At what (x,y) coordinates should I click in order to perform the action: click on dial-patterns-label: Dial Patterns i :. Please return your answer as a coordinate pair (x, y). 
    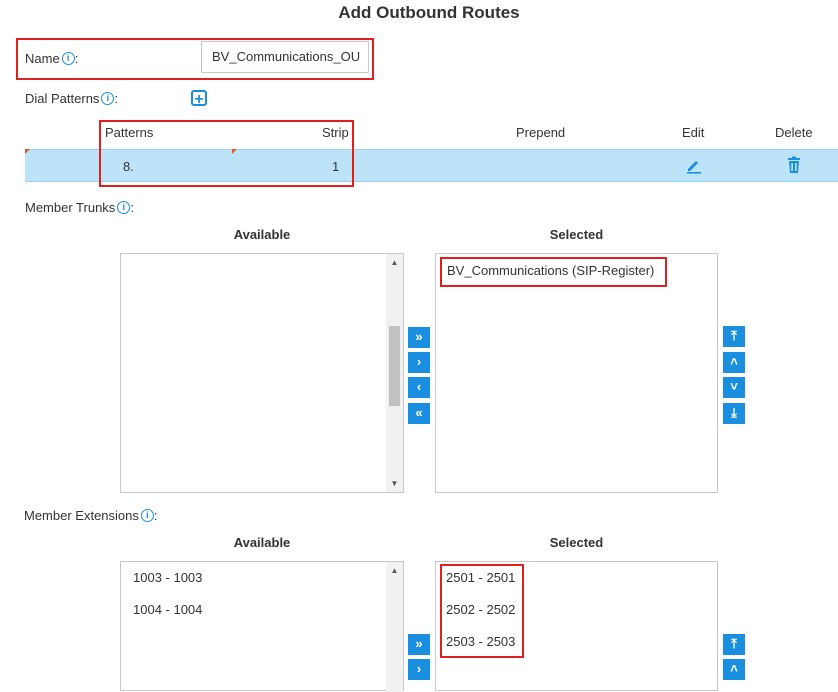
    Looking at the image, I should click on (71, 98).